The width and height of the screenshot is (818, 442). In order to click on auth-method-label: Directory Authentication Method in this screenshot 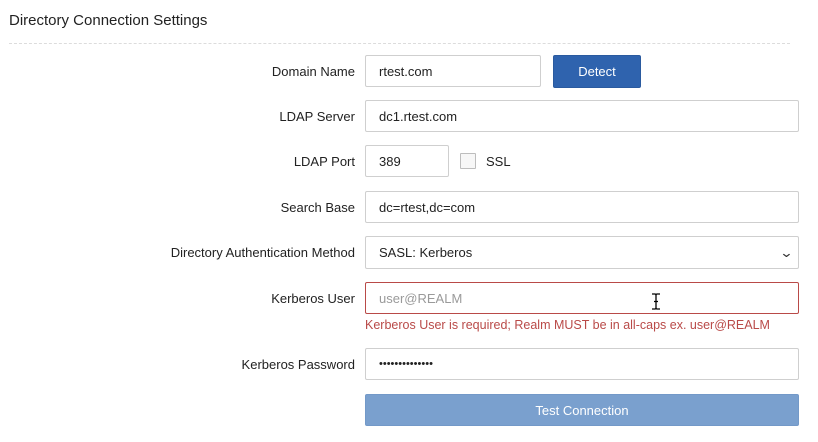, I will do `click(262, 252)`.